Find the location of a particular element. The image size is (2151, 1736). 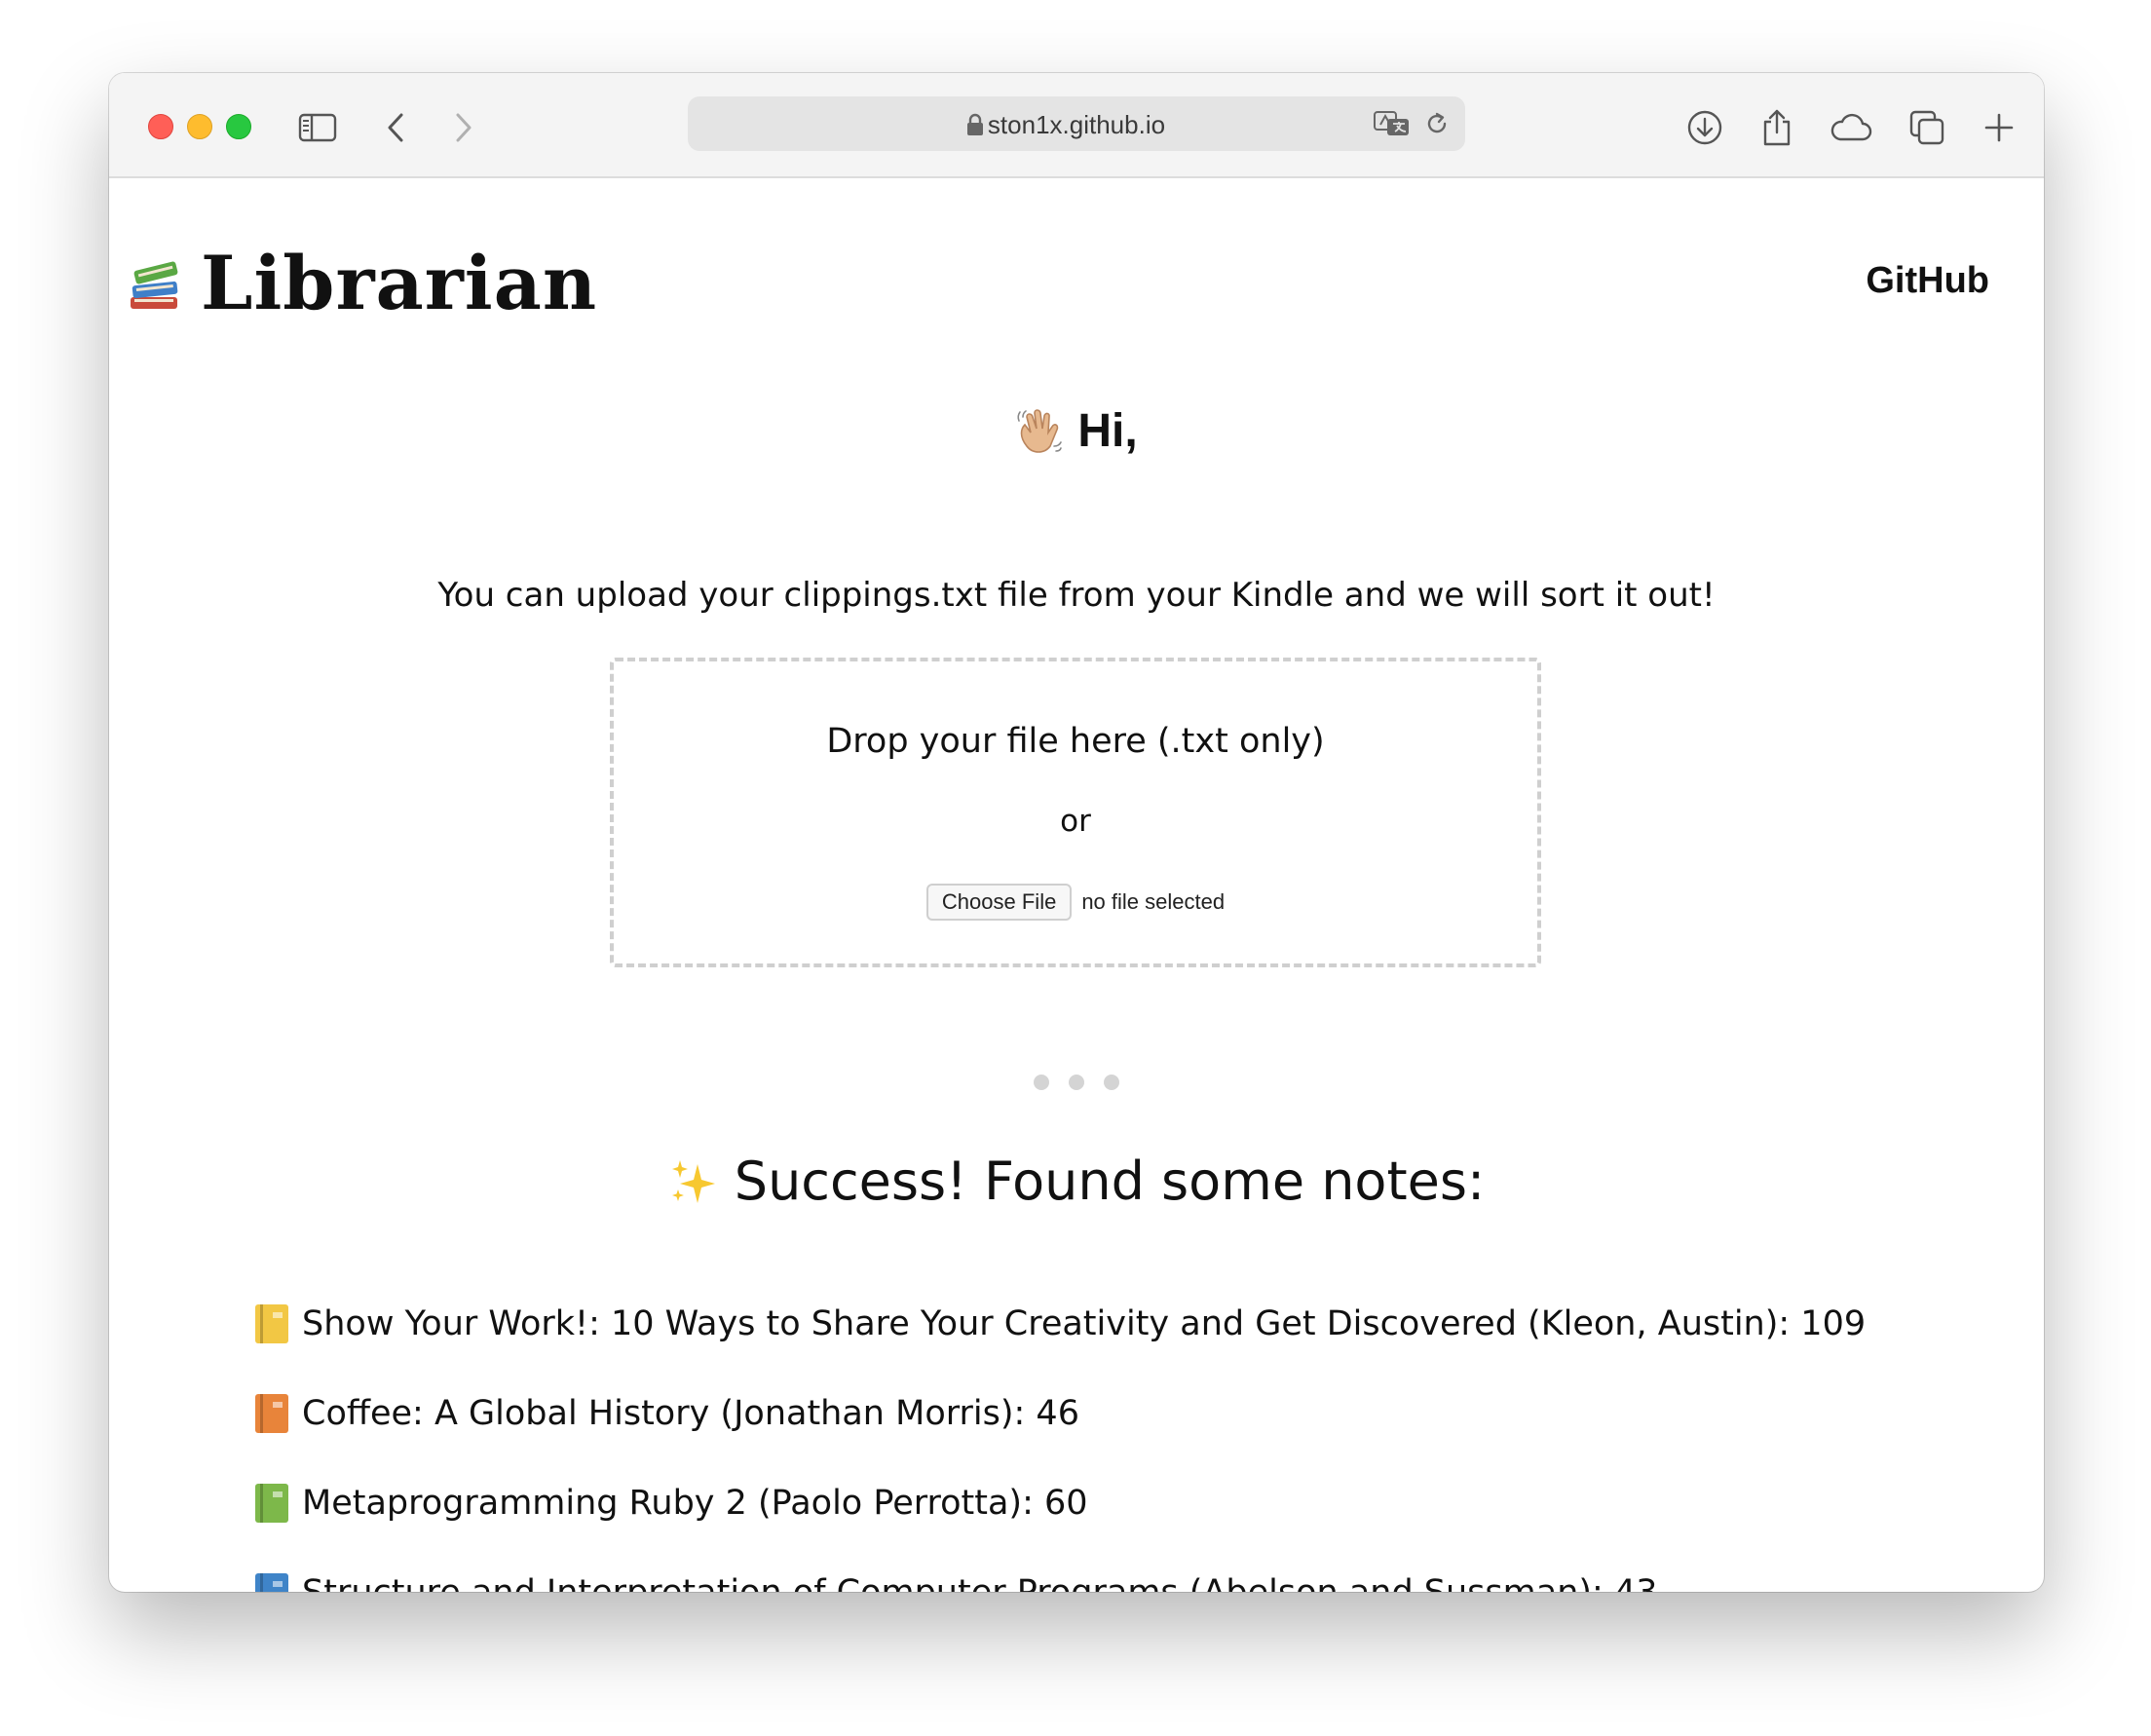

sidebar-icon is located at coordinates (317, 127).